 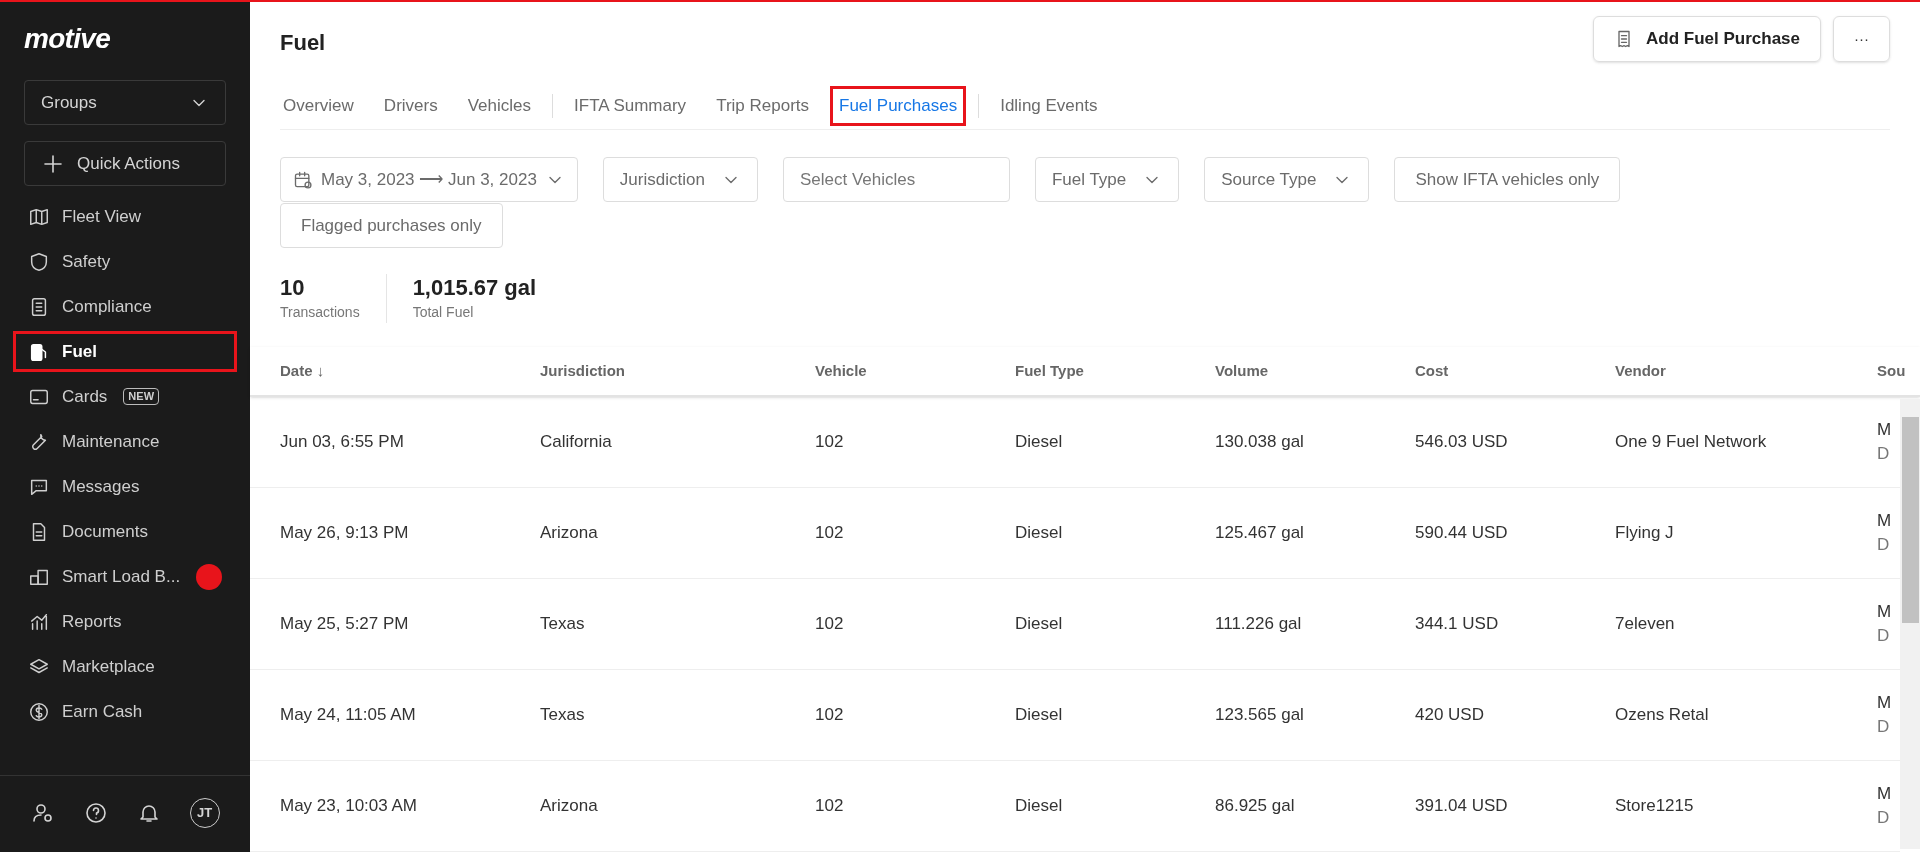 What do you see at coordinates (320, 312) in the screenshot?
I see `stat-label: Transactions` at bounding box center [320, 312].